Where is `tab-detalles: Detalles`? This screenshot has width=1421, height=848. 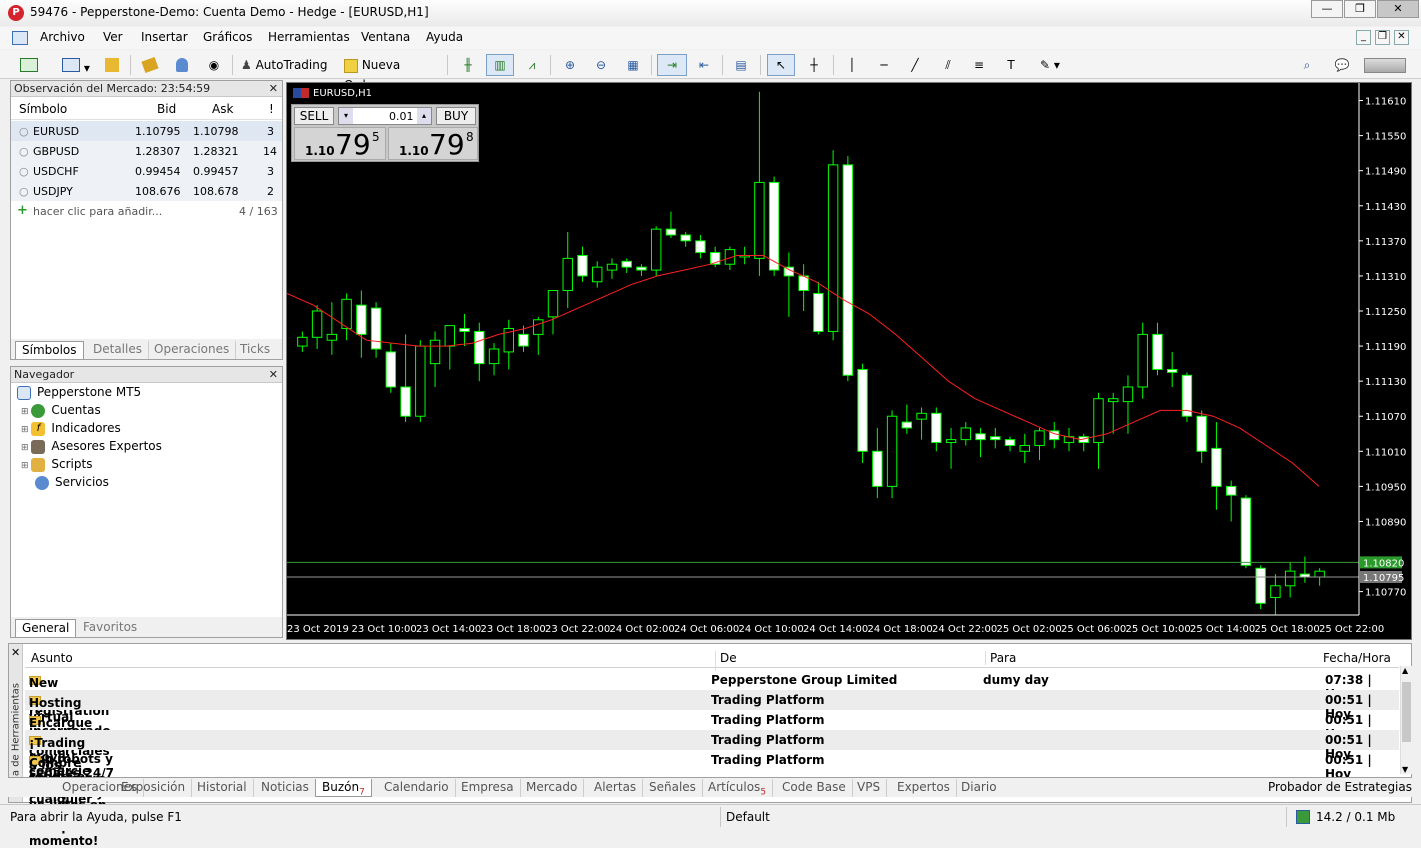 tab-detalles: Detalles is located at coordinates (118, 350).